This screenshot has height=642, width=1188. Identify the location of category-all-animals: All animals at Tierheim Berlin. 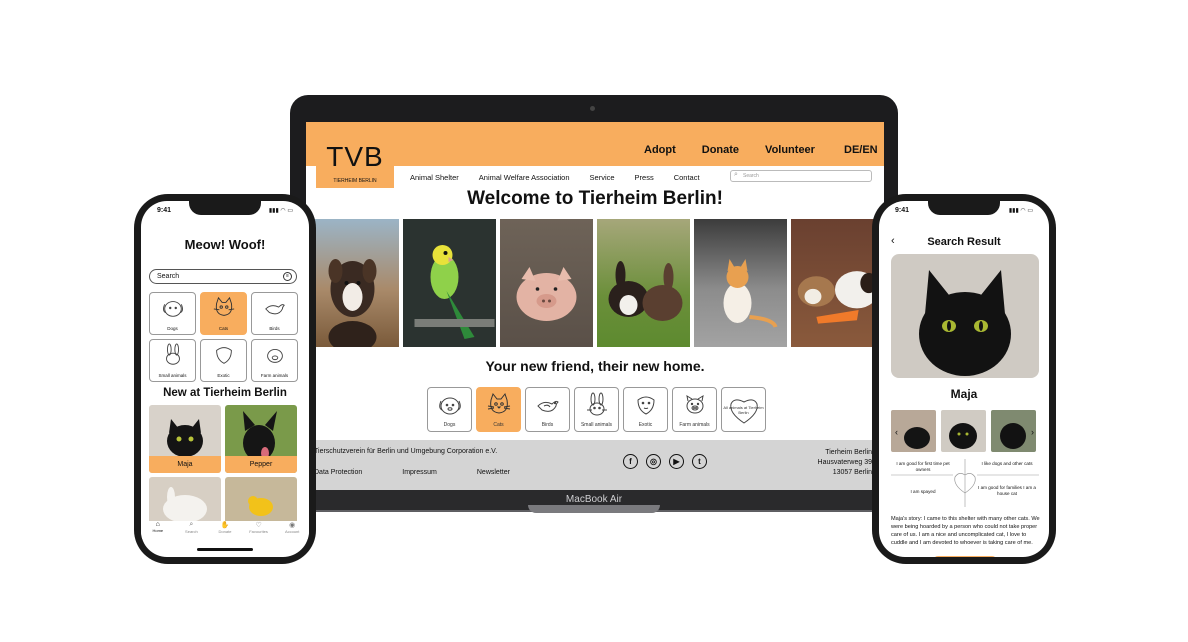
(743, 409).